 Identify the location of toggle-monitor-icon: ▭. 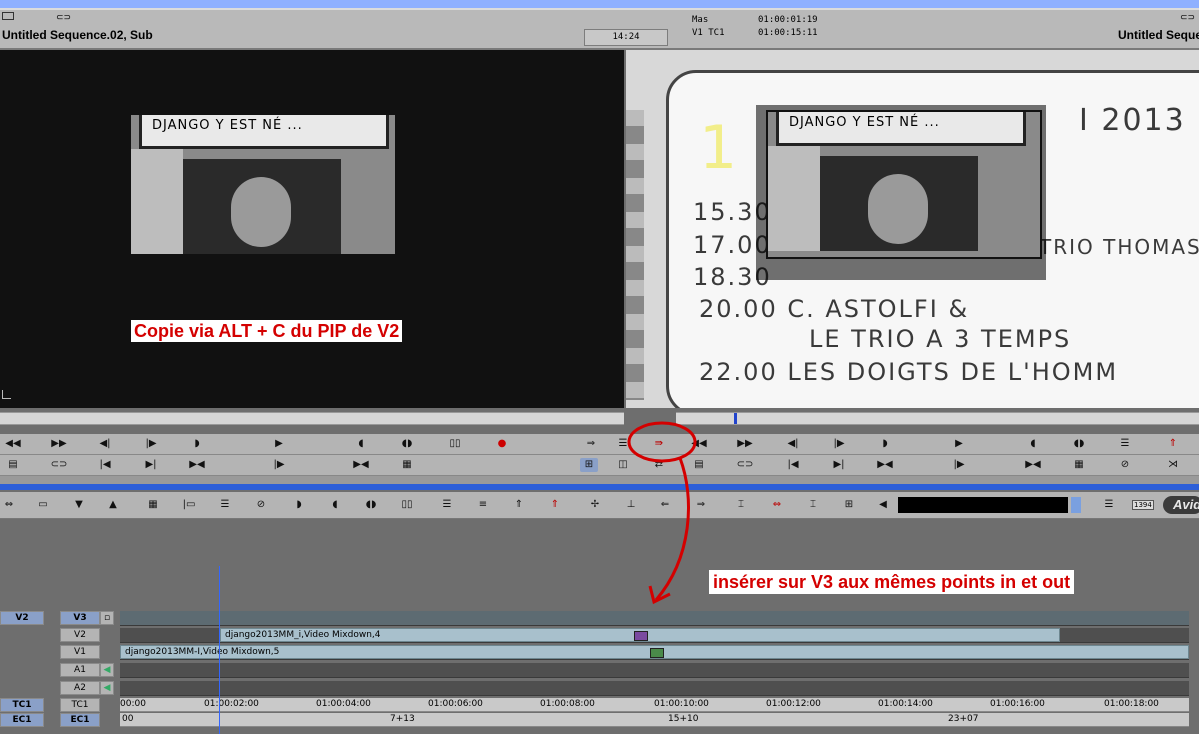
(43, 505).